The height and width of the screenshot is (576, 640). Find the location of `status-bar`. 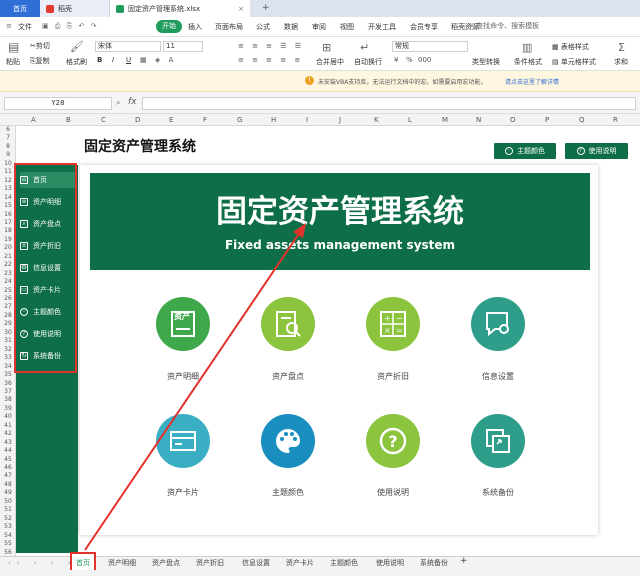

status-bar is located at coordinates (320, 573).